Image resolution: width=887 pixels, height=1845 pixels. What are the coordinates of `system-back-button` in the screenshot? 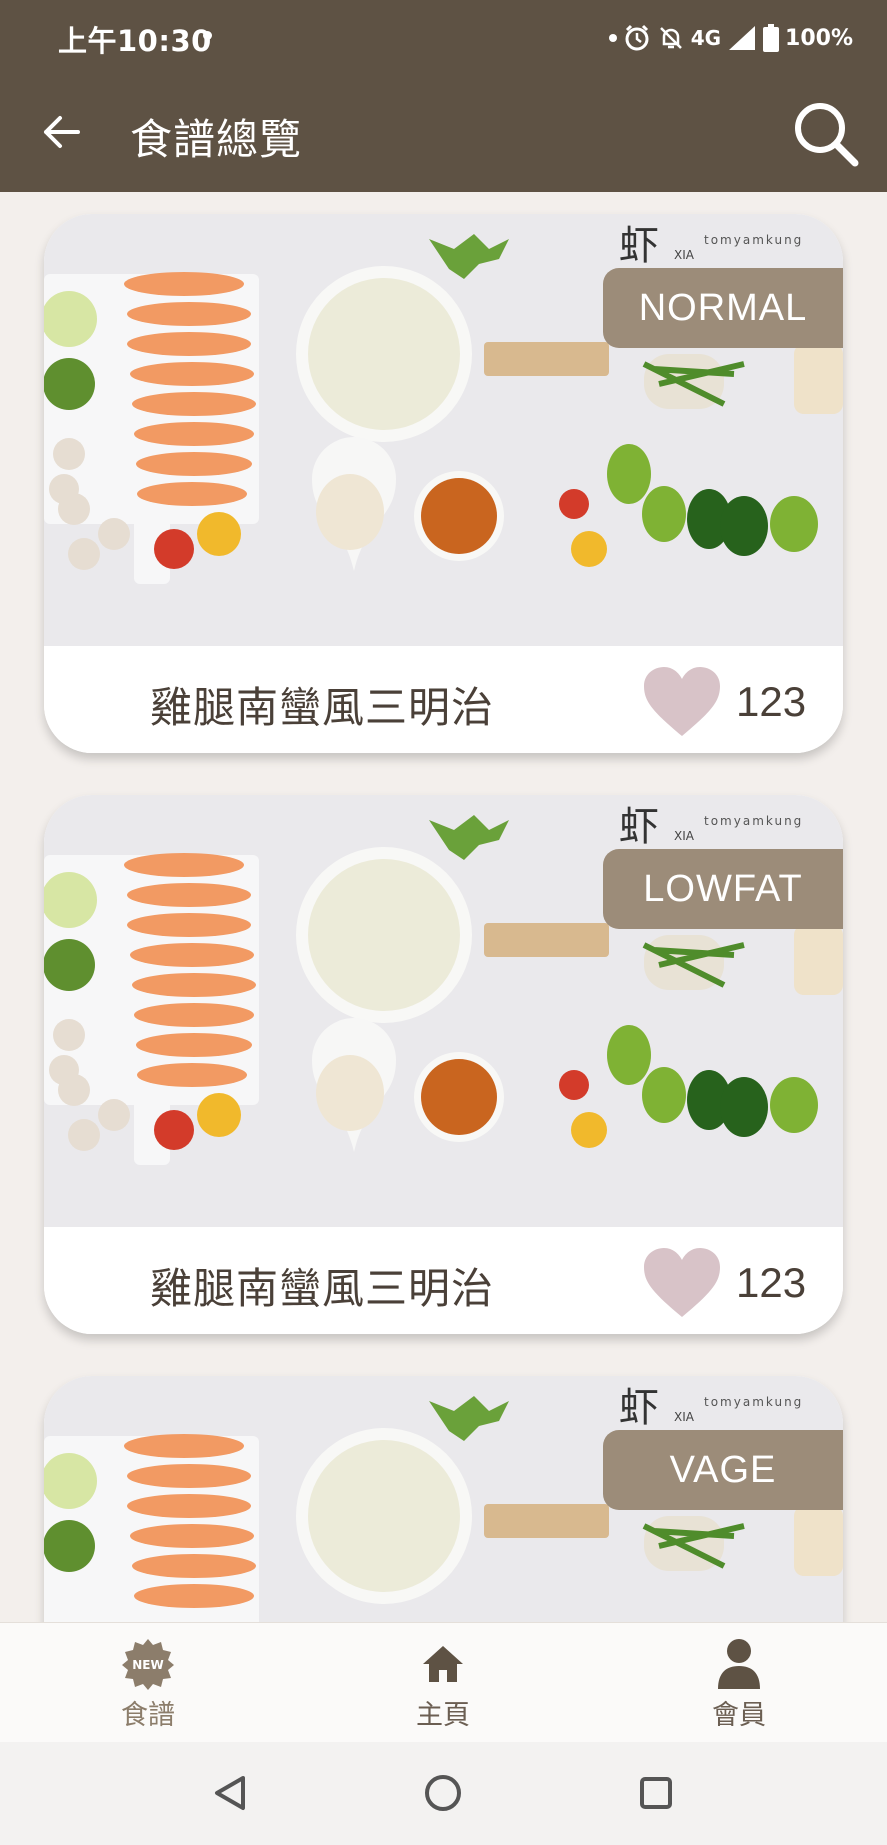 It's located at (230, 1793).